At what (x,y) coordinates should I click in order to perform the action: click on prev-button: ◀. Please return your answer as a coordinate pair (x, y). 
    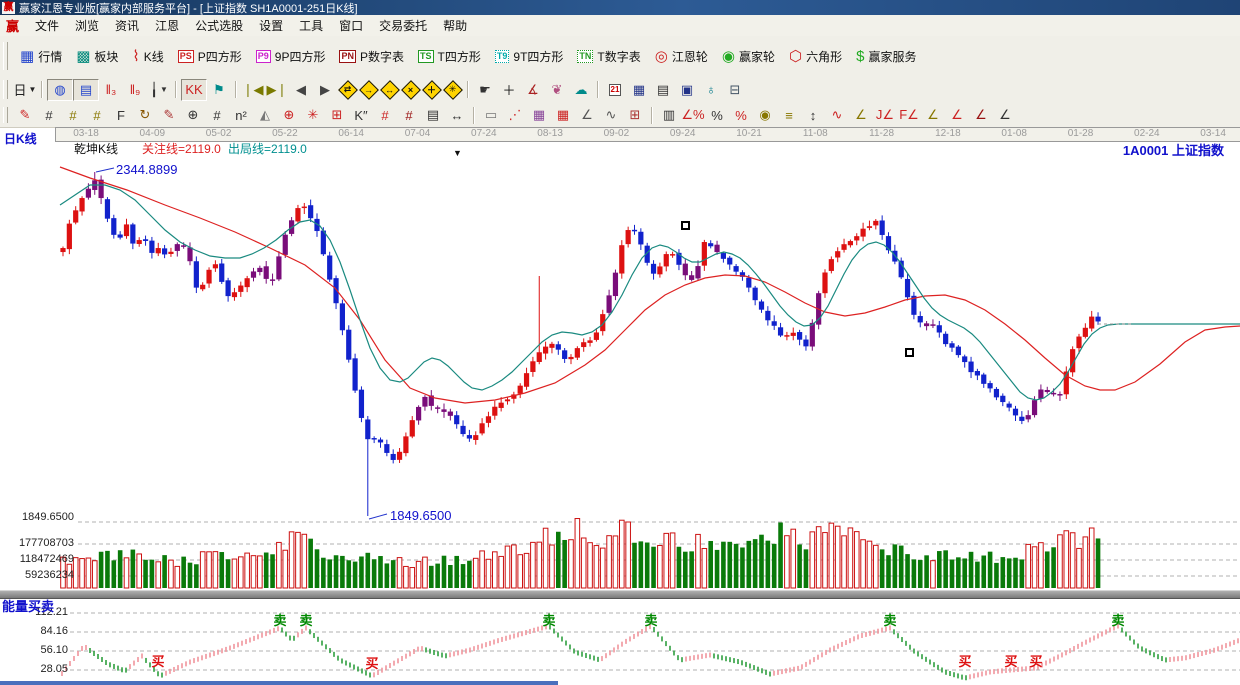
    Looking at the image, I should click on (301, 90).